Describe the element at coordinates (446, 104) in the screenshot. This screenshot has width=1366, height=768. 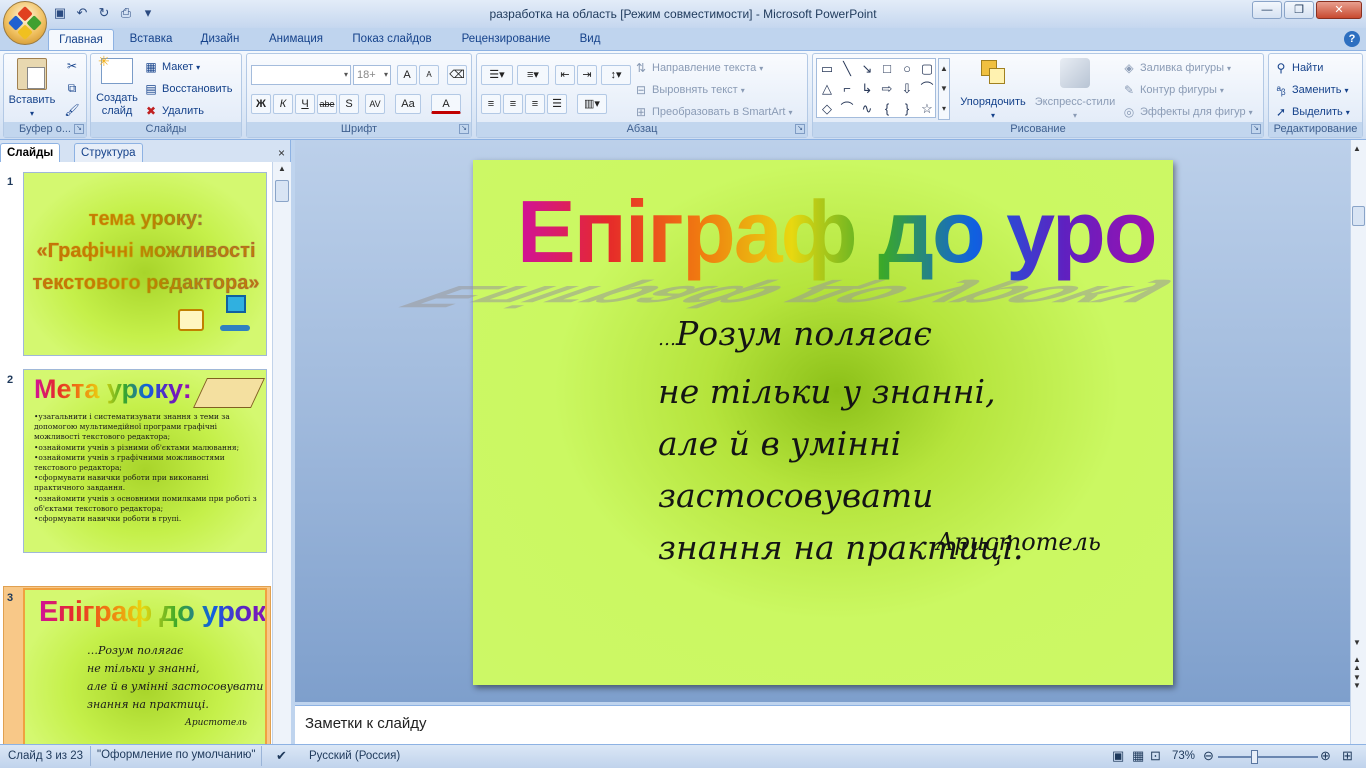
I see `font-color-button: A` at that location.